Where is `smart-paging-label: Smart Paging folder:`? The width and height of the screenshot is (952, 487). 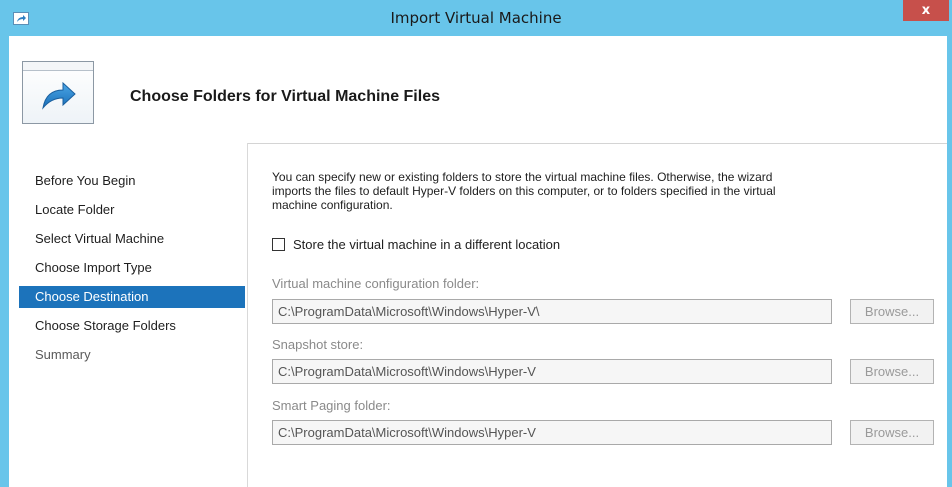
smart-paging-label: Smart Paging folder: is located at coordinates (331, 405).